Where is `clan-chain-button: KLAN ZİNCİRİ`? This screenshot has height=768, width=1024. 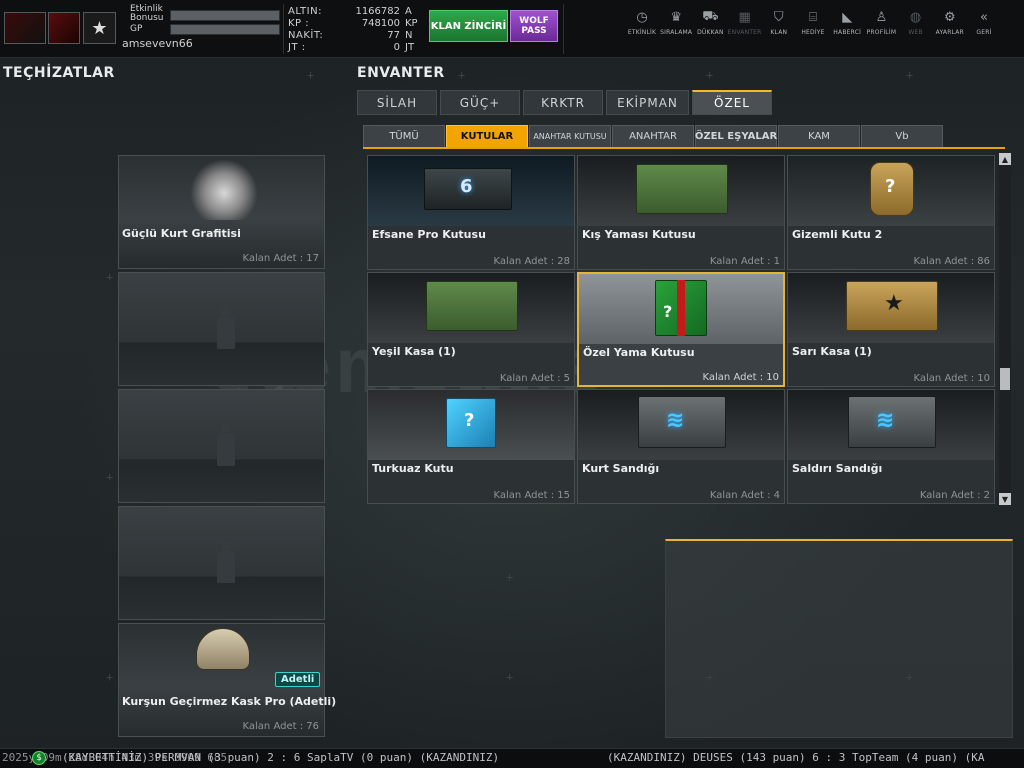 clan-chain-button: KLAN ZİNCİRİ is located at coordinates (468, 26).